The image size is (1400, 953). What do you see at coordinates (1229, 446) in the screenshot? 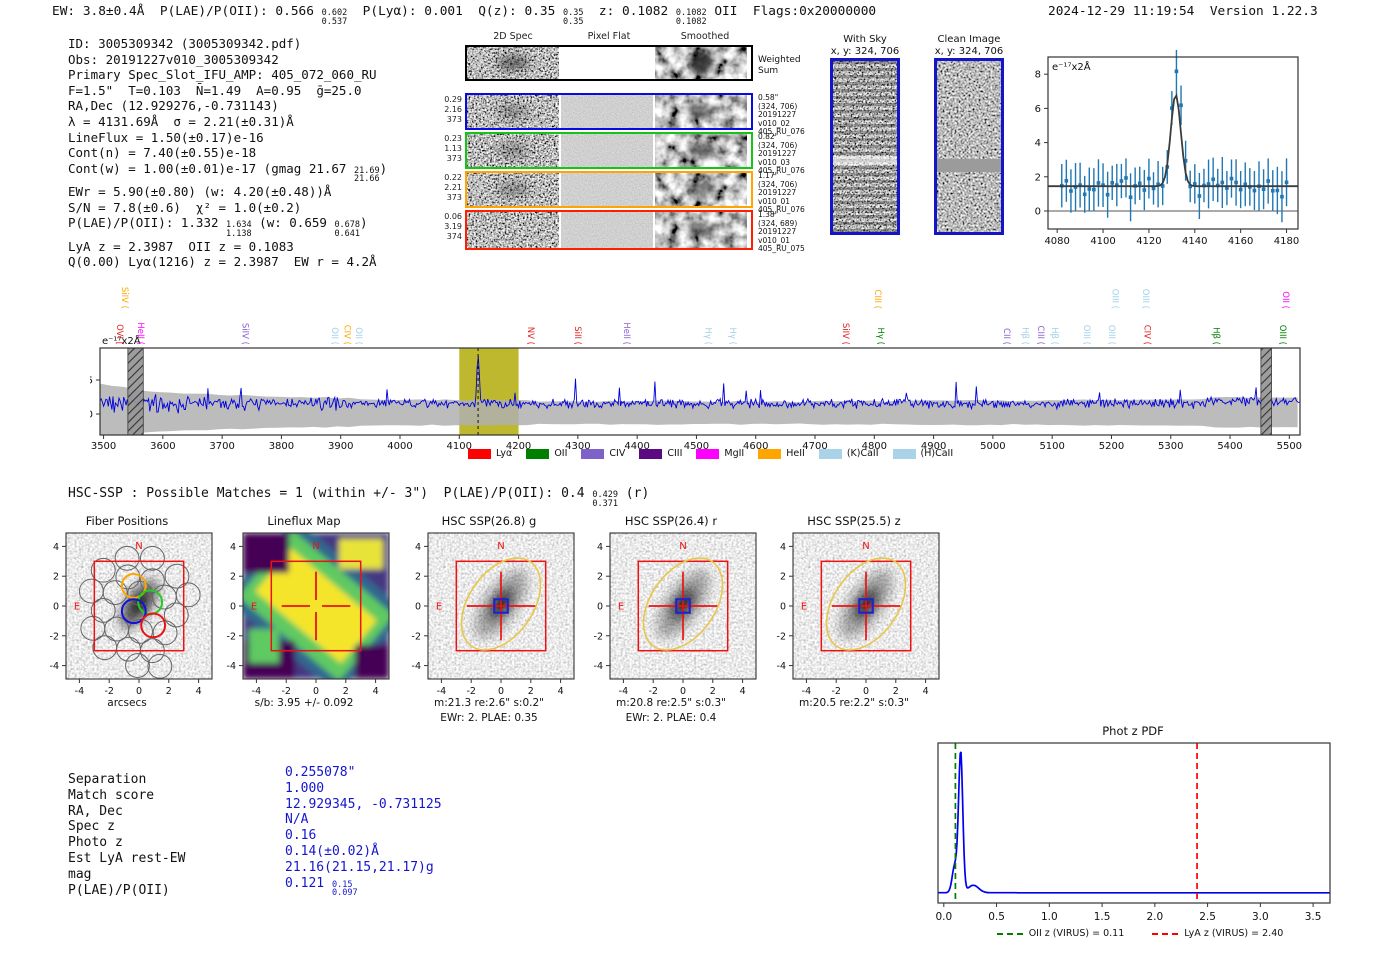
I see `svg-text: 5400` at bounding box center [1229, 446].